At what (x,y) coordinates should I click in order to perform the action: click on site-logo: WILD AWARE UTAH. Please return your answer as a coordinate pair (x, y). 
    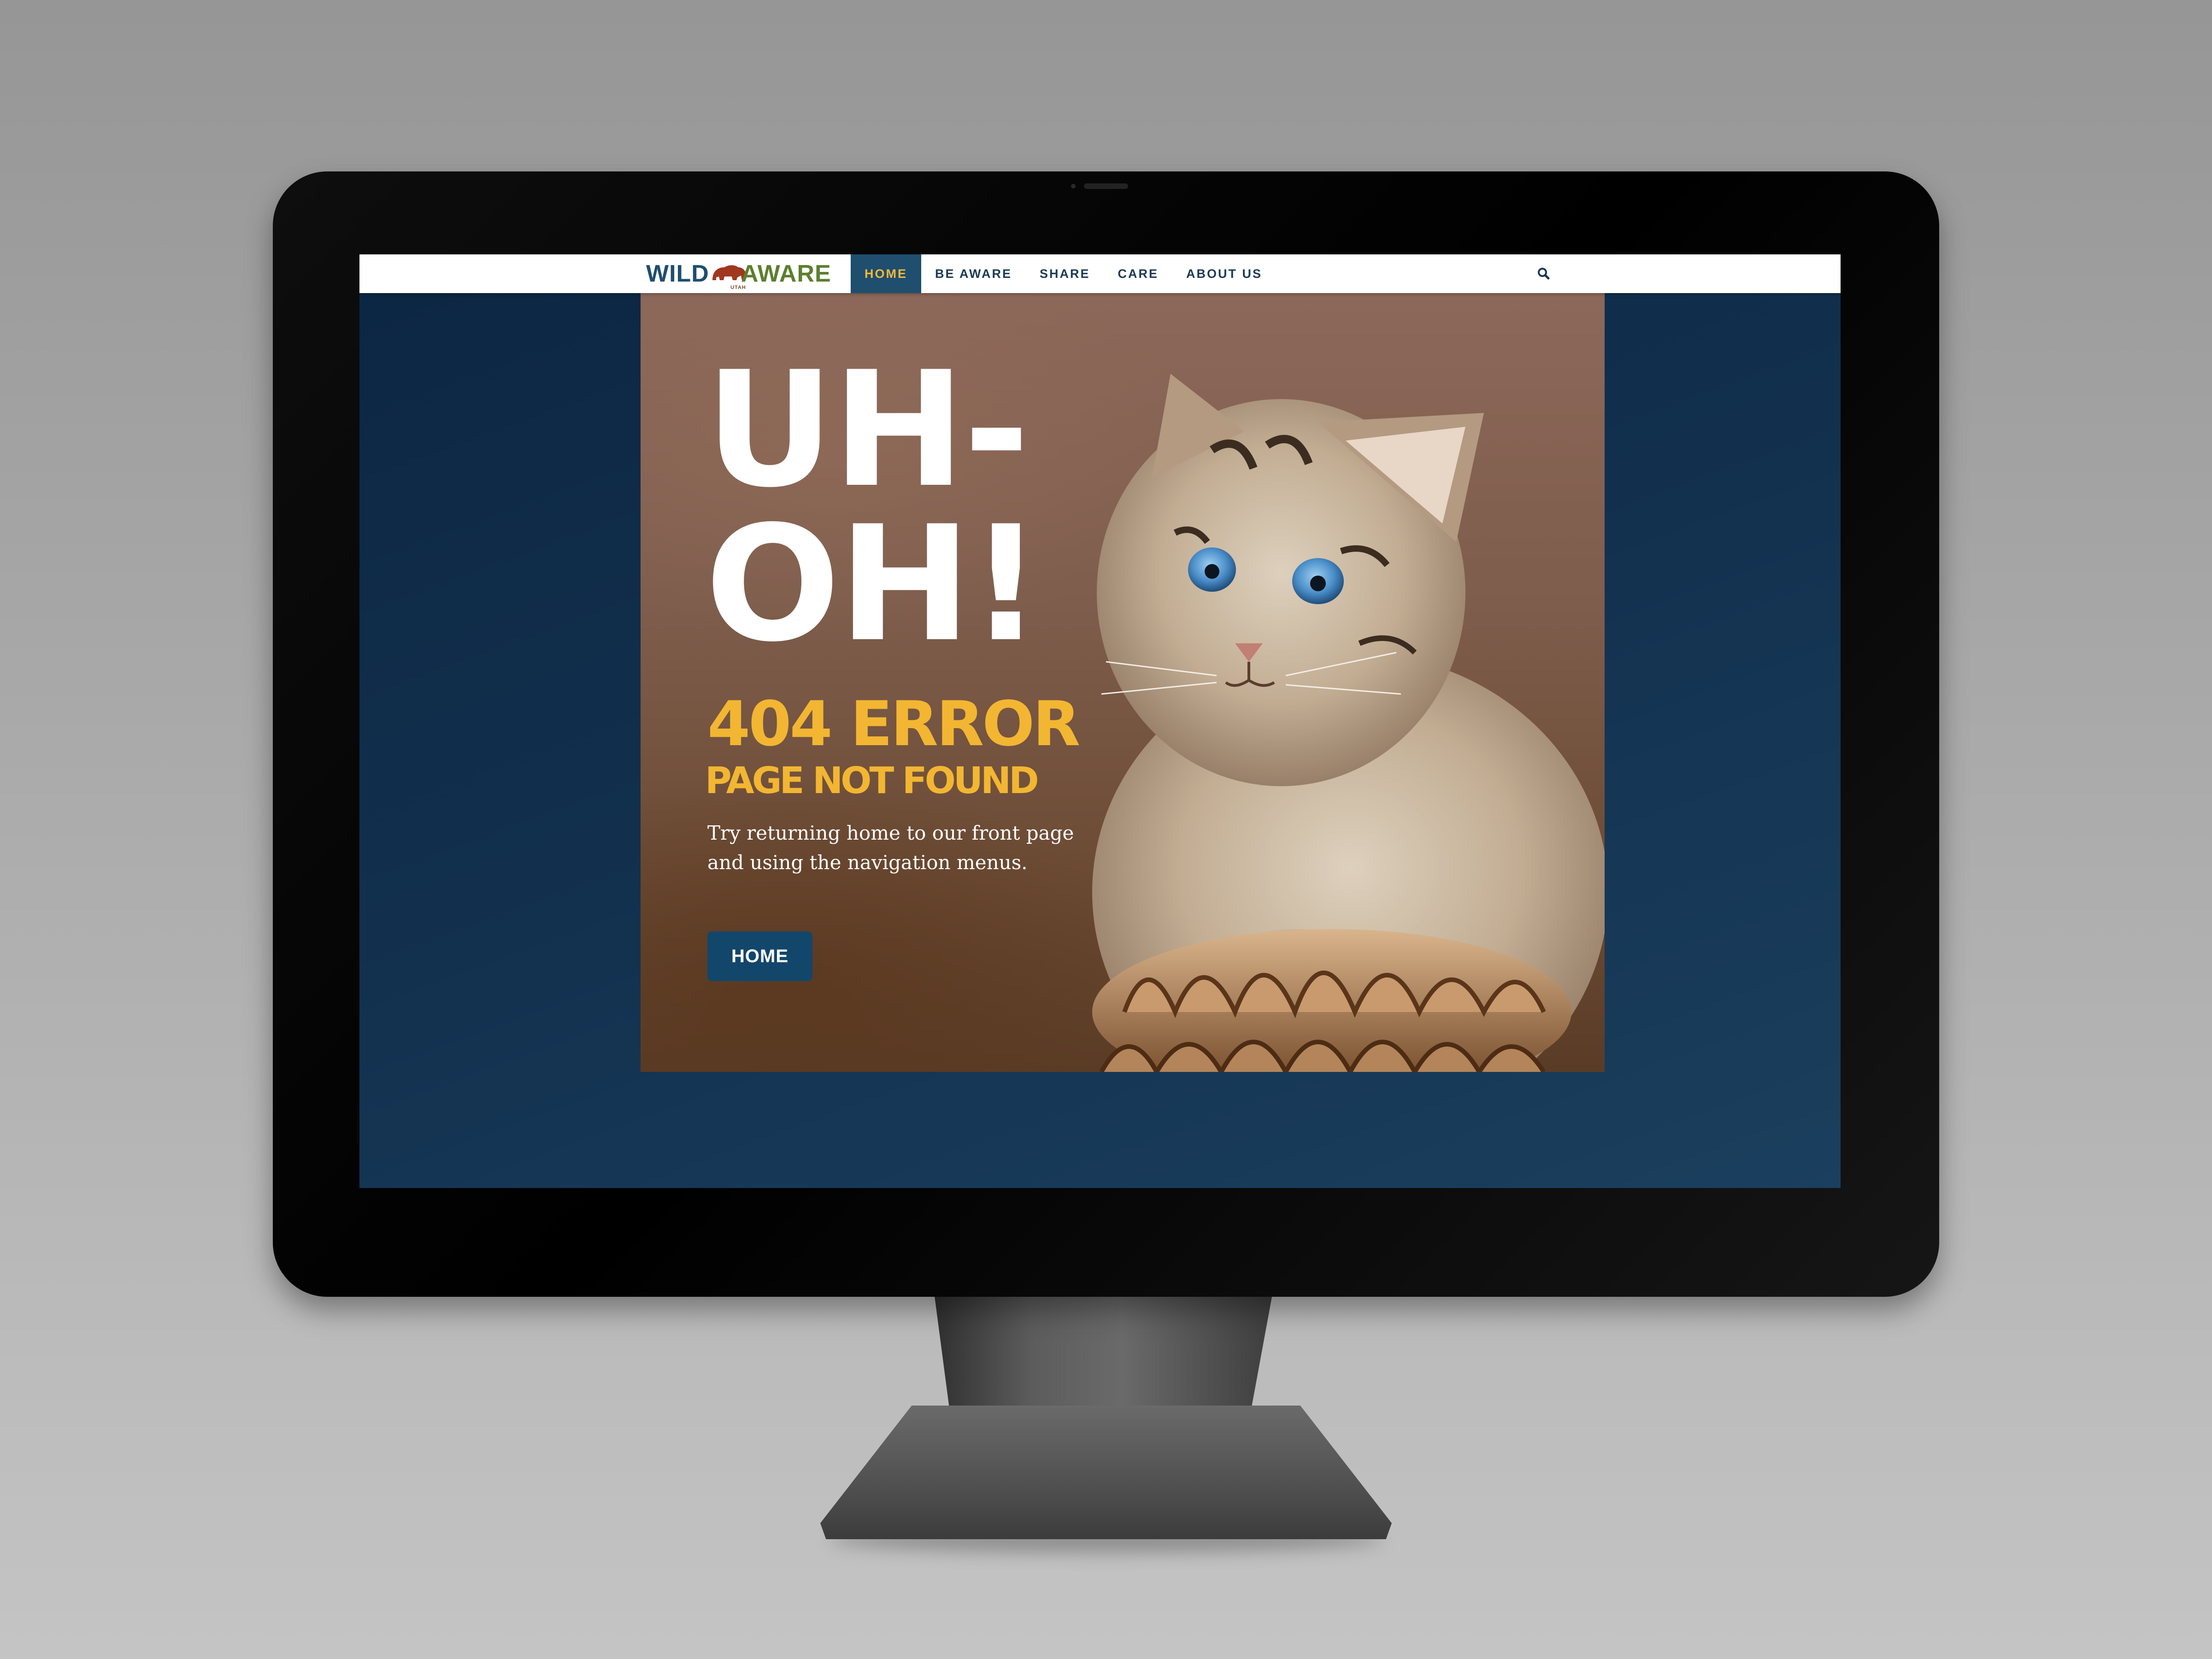
    Looking at the image, I should click on (739, 274).